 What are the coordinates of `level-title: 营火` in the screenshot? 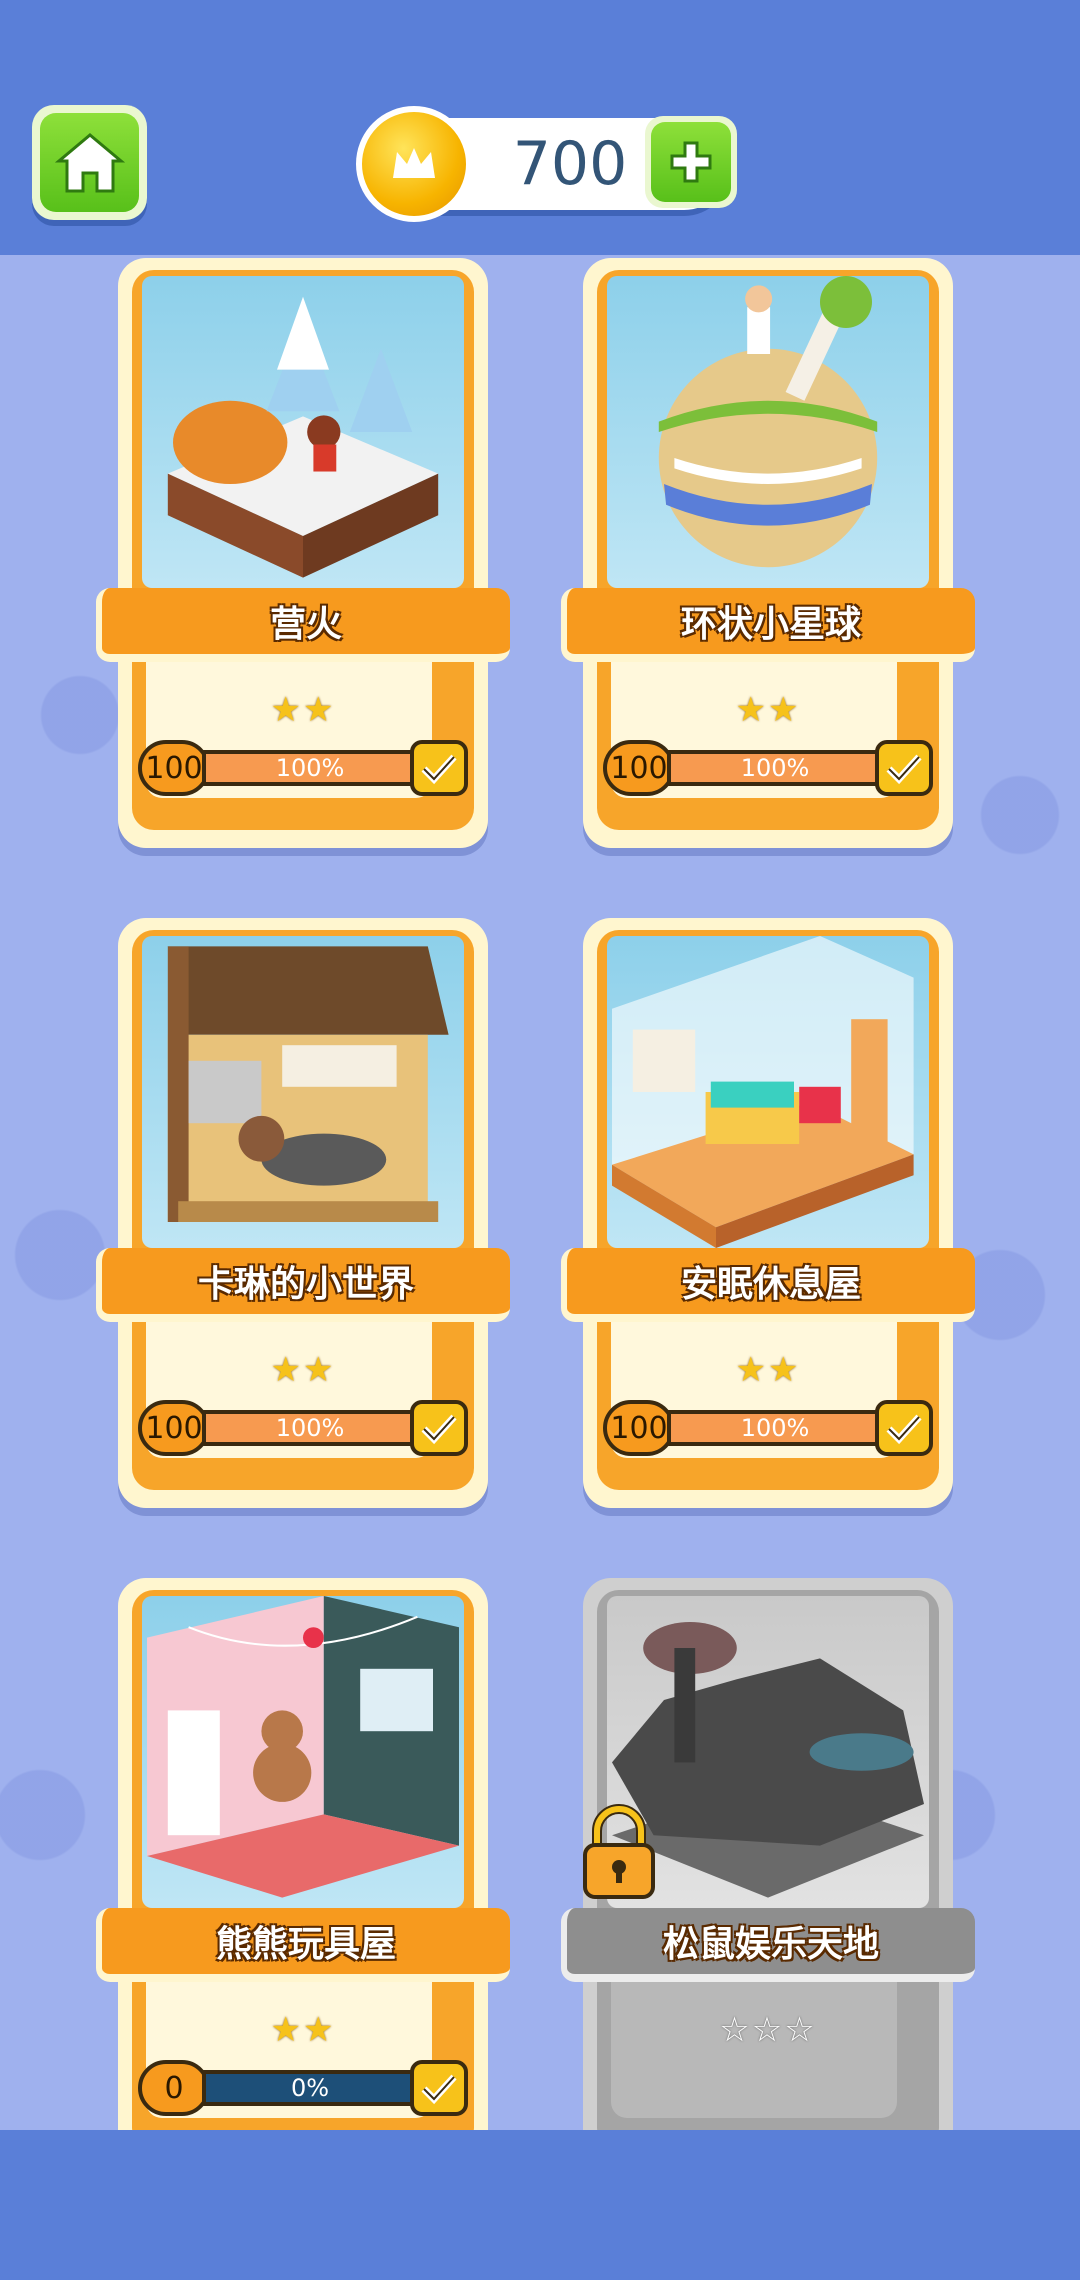 It's located at (305, 624).